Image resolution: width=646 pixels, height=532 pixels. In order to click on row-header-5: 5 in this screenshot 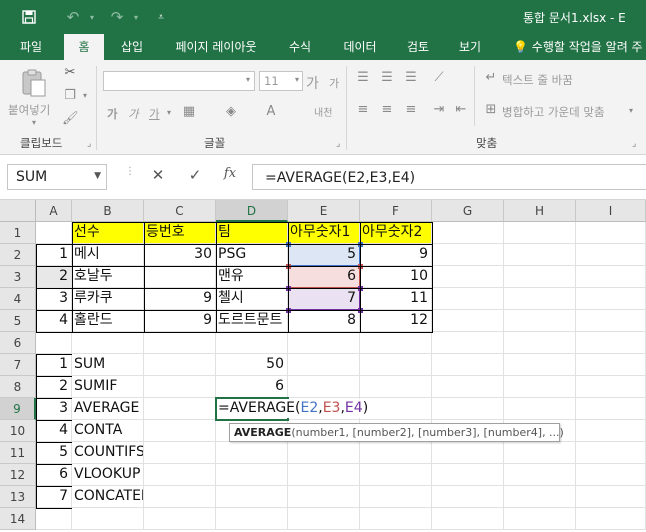, I will do `click(18, 321)`.